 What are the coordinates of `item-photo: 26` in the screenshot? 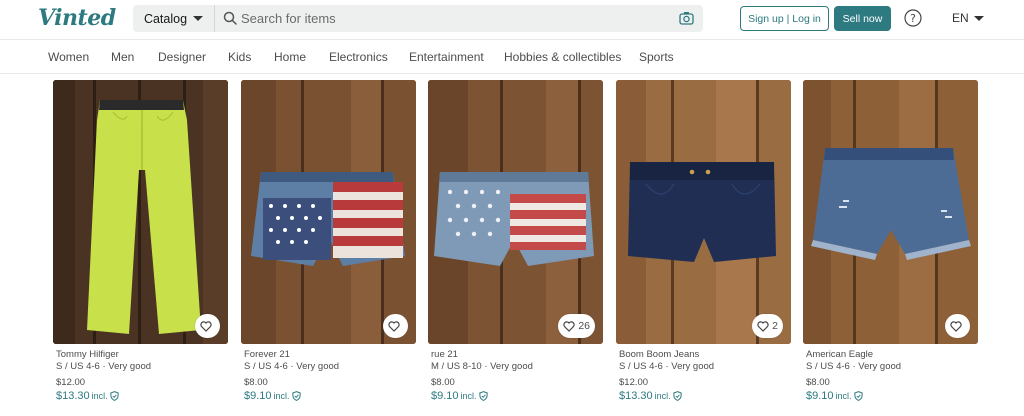 It's located at (515, 212).